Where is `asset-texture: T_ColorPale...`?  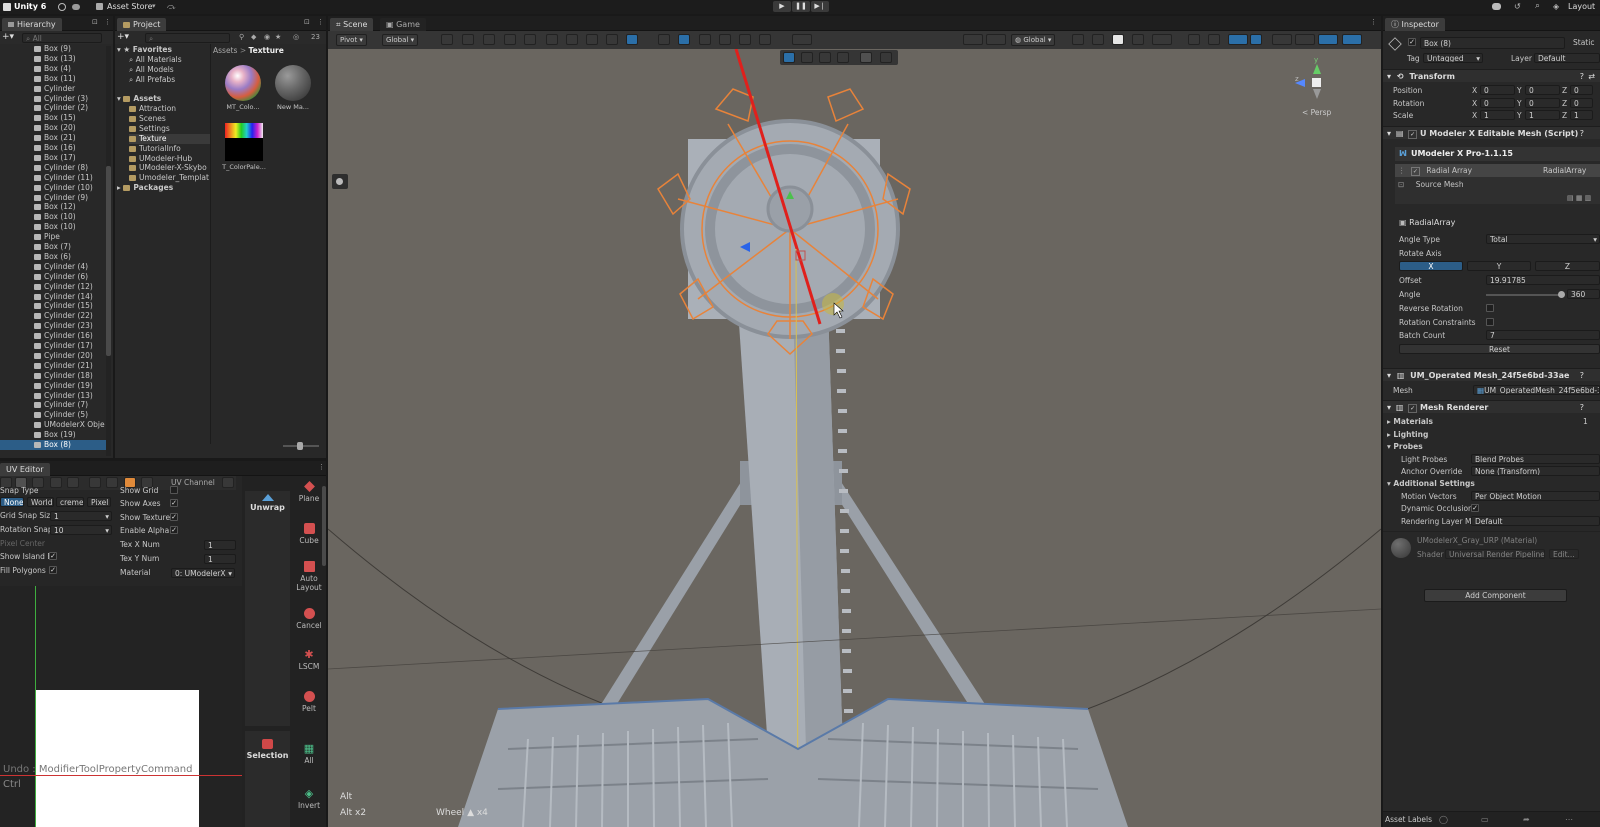
asset-texture: T_ColorPale... is located at coordinates (244, 147).